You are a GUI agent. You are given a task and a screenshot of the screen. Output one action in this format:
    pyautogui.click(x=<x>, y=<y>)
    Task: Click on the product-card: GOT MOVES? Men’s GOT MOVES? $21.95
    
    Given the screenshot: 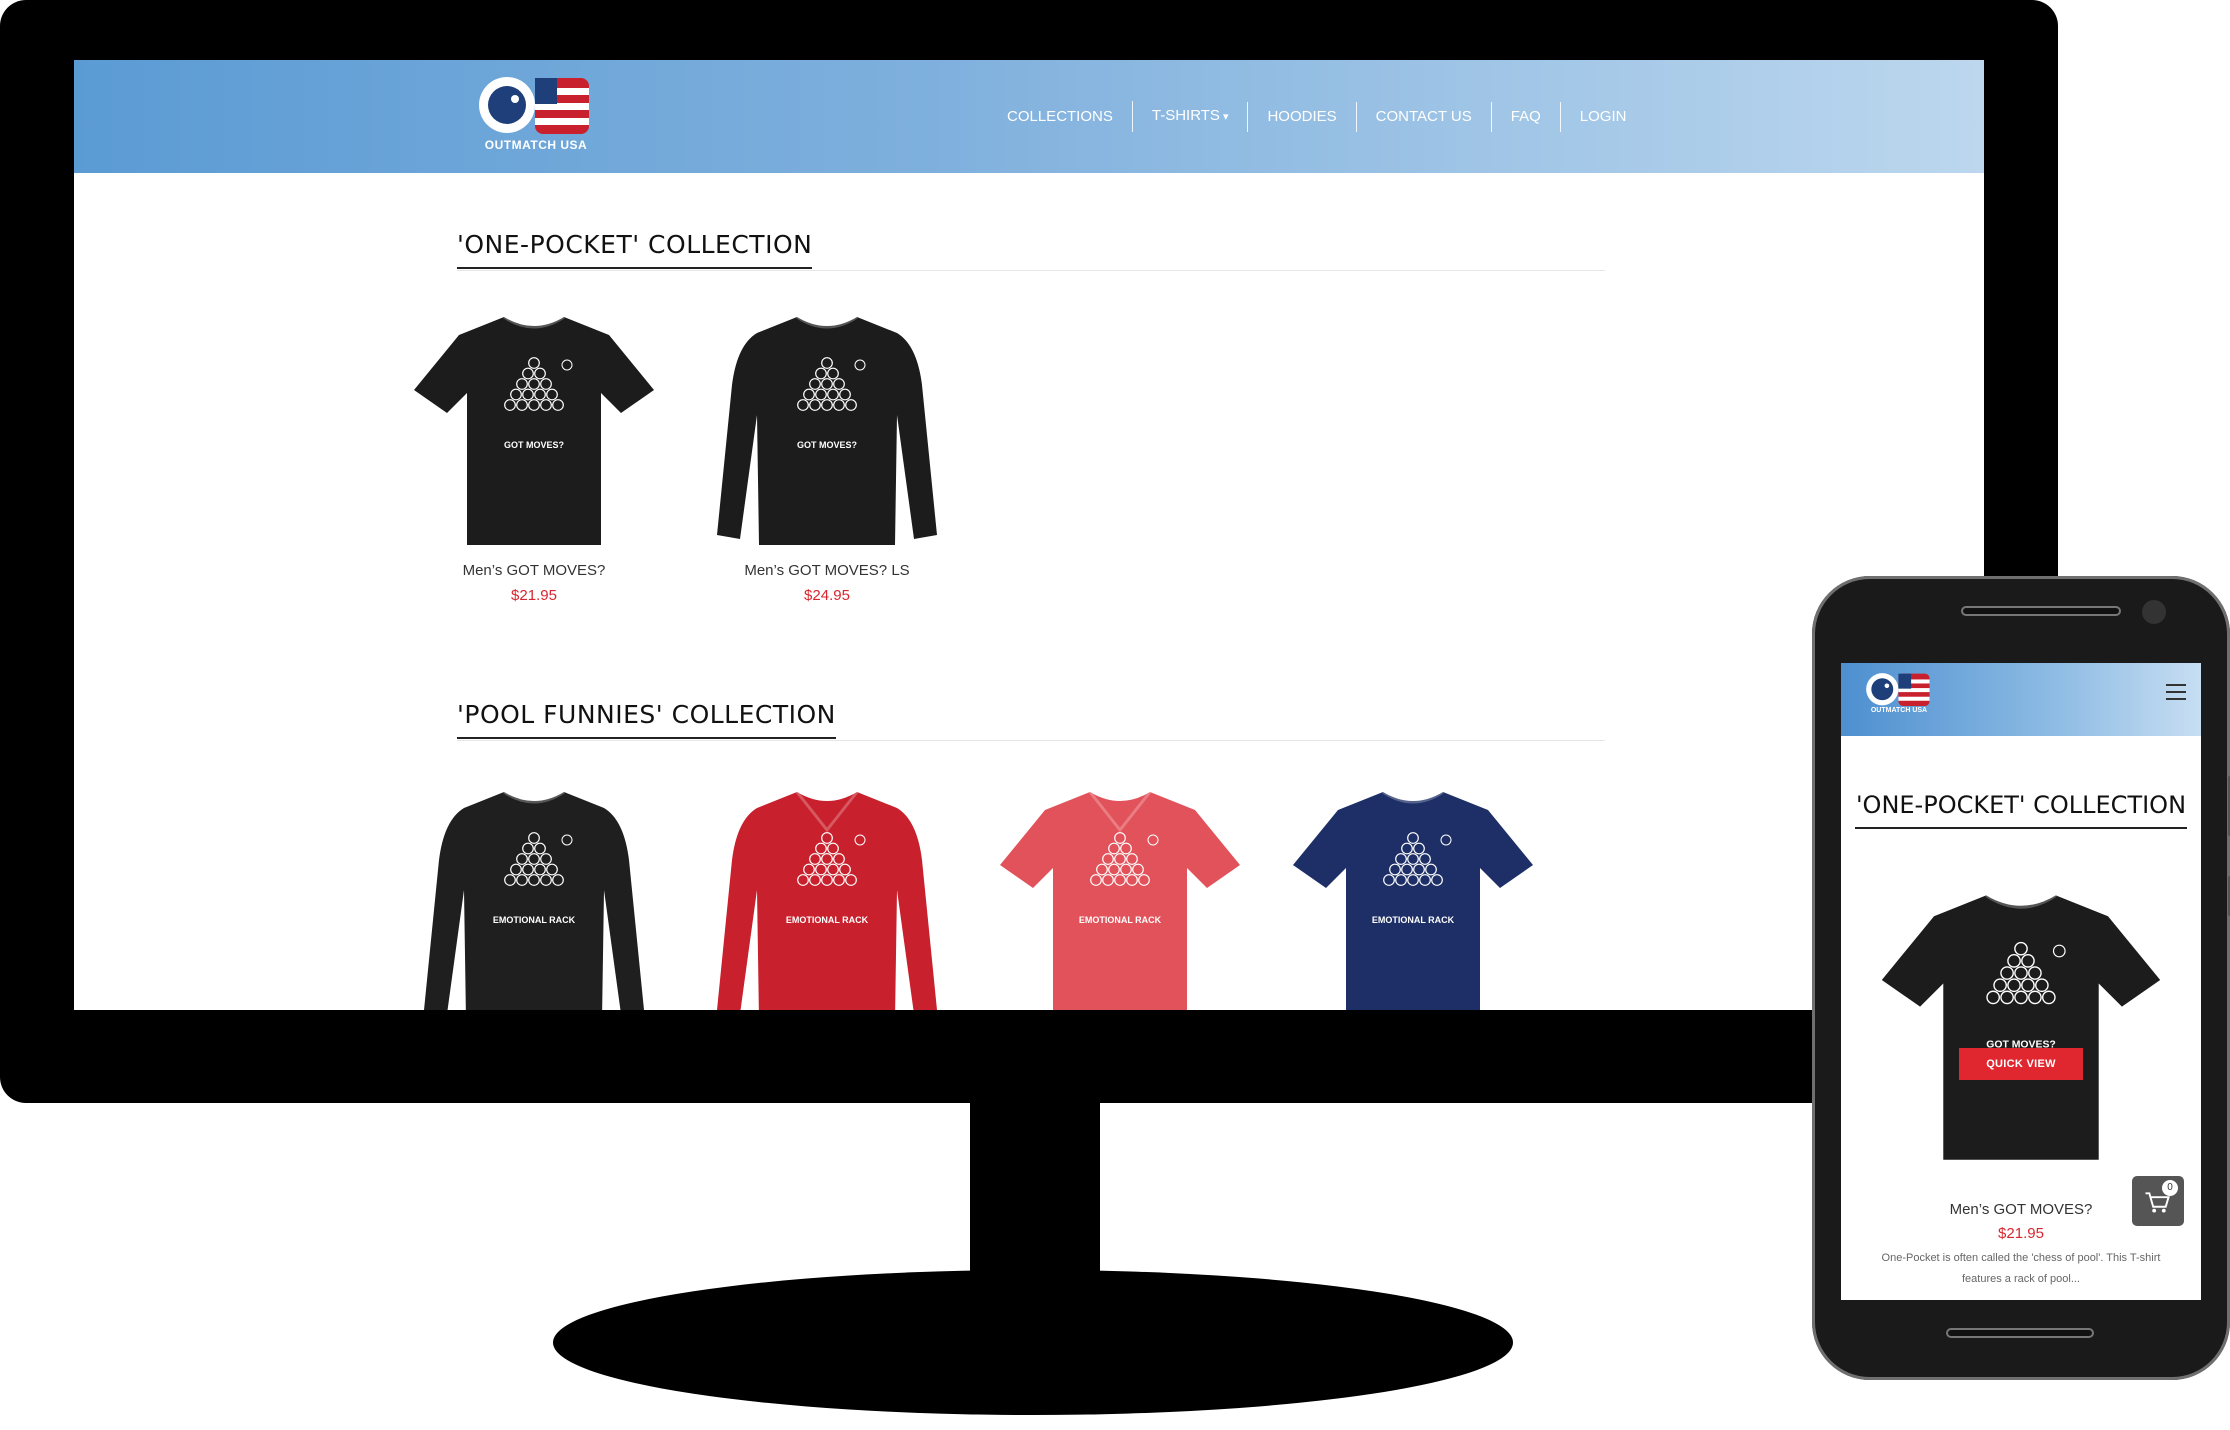 What is the action you would take?
    pyautogui.click(x=534, y=454)
    